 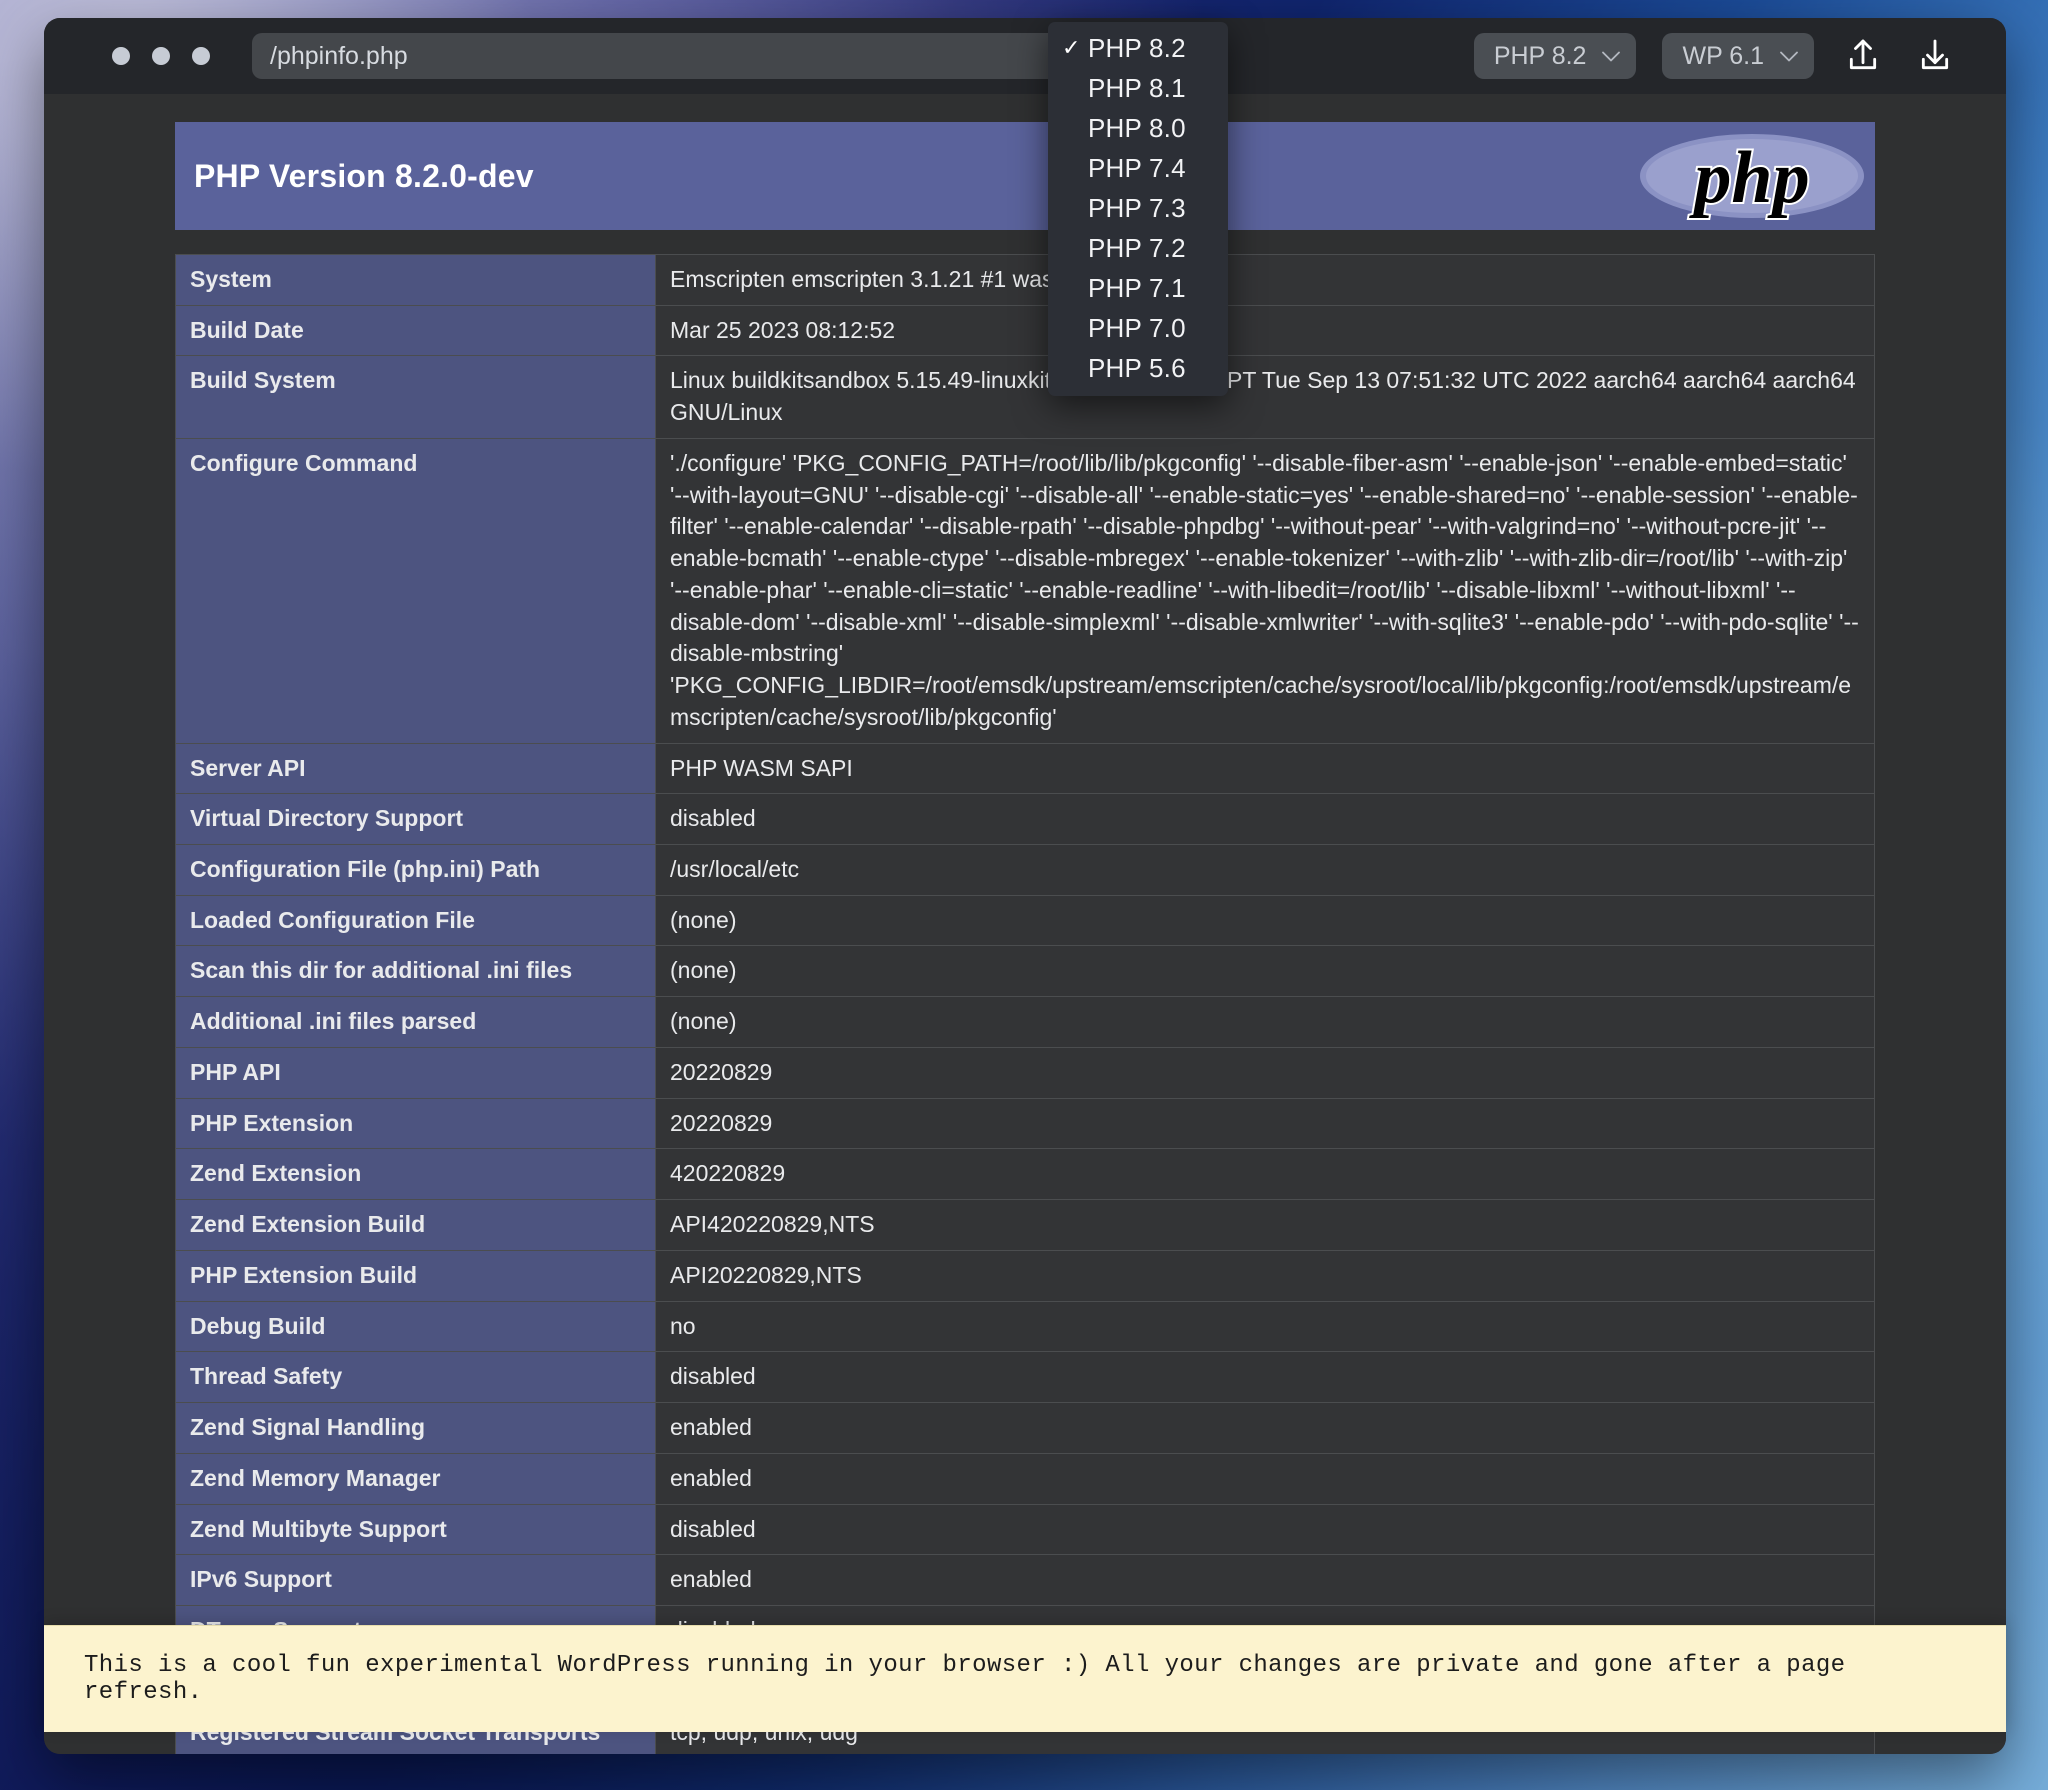 What do you see at coordinates (1265, 768) in the screenshot?
I see `row-value: PHP WASM SAPI` at bounding box center [1265, 768].